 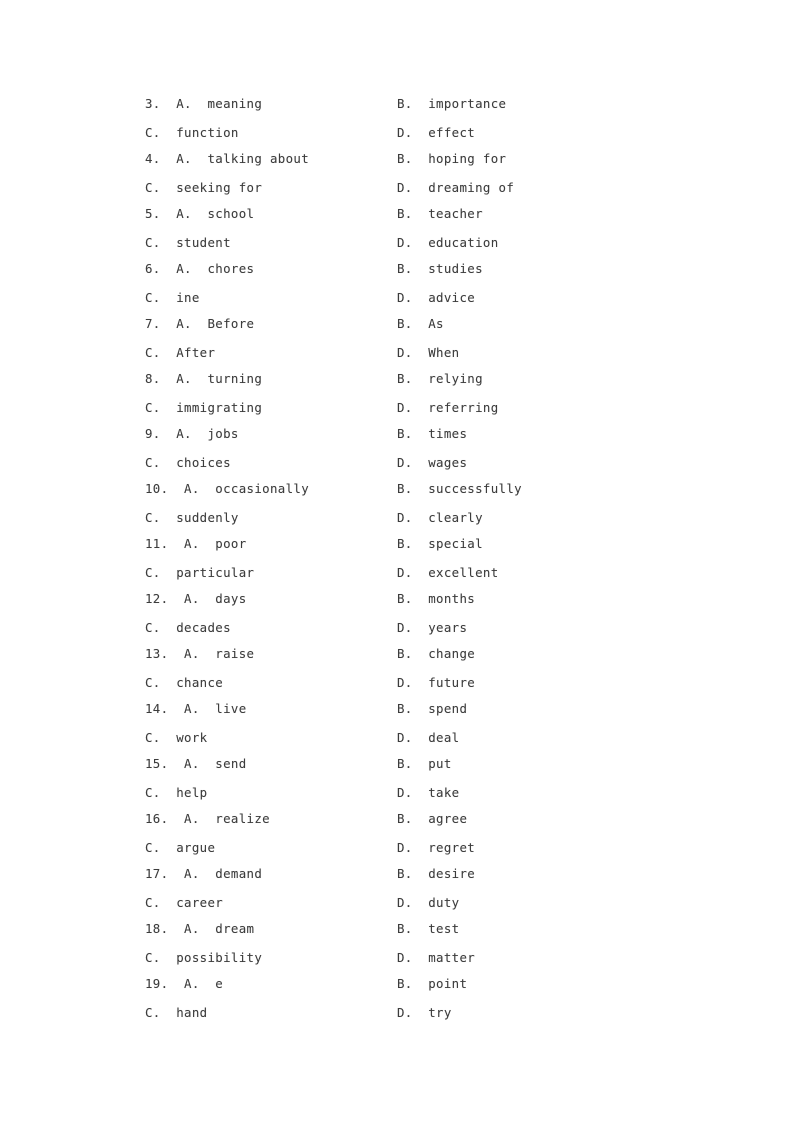 I want to click on option-row-ab: 7. A. Before B. As, so click(x=400, y=330).